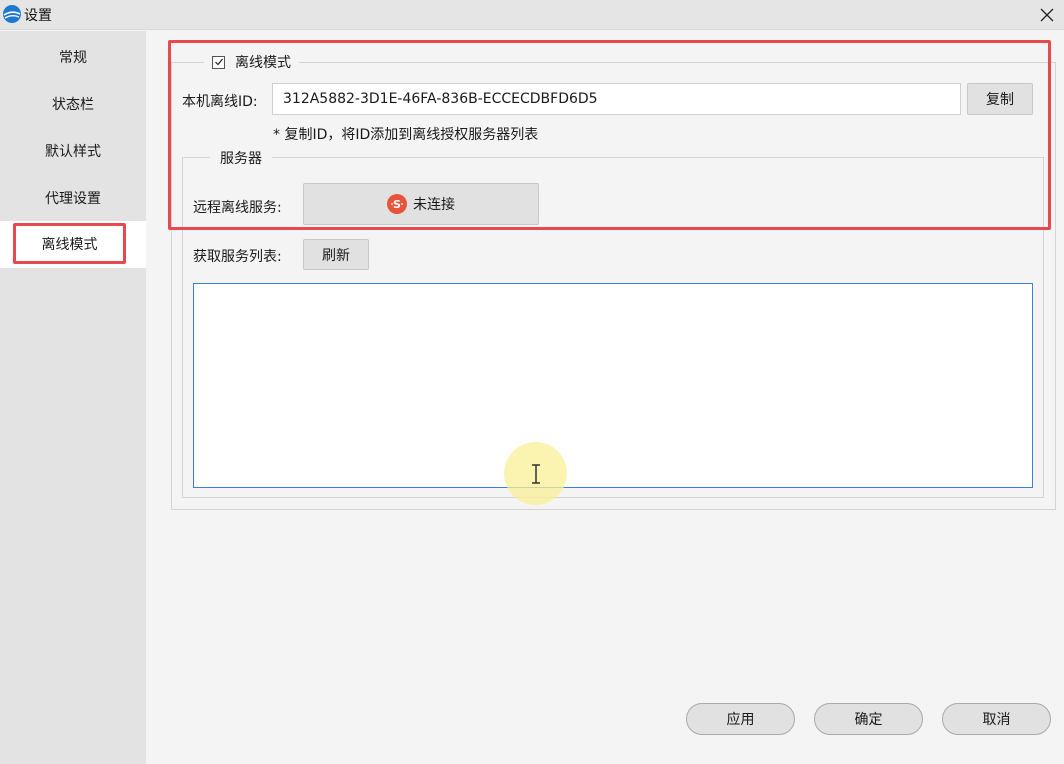 This screenshot has width=1064, height=764. I want to click on cancel-button: 取消, so click(996, 719).